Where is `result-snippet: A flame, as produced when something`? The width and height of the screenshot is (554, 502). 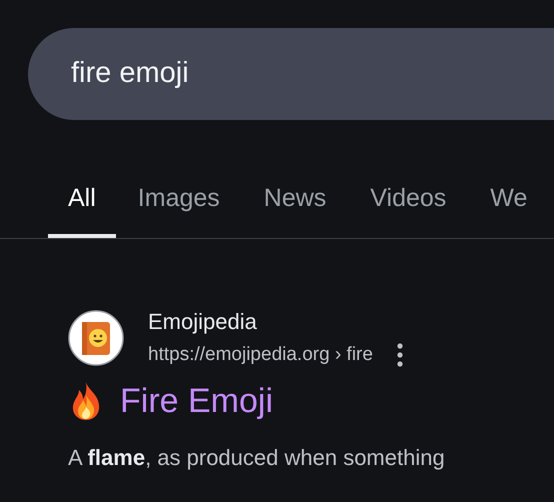 result-snippet: A flame, as produced when something is located at coordinates (256, 457).